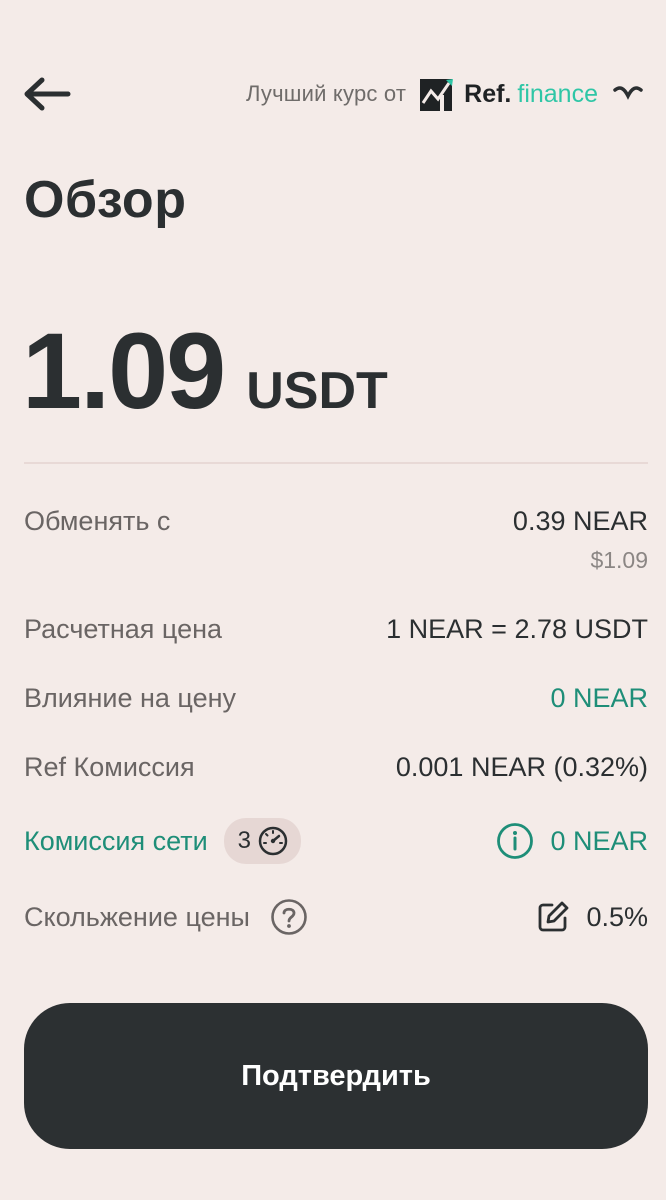  What do you see at coordinates (317, 391) in the screenshot?
I see `amount-unit: USDT` at bounding box center [317, 391].